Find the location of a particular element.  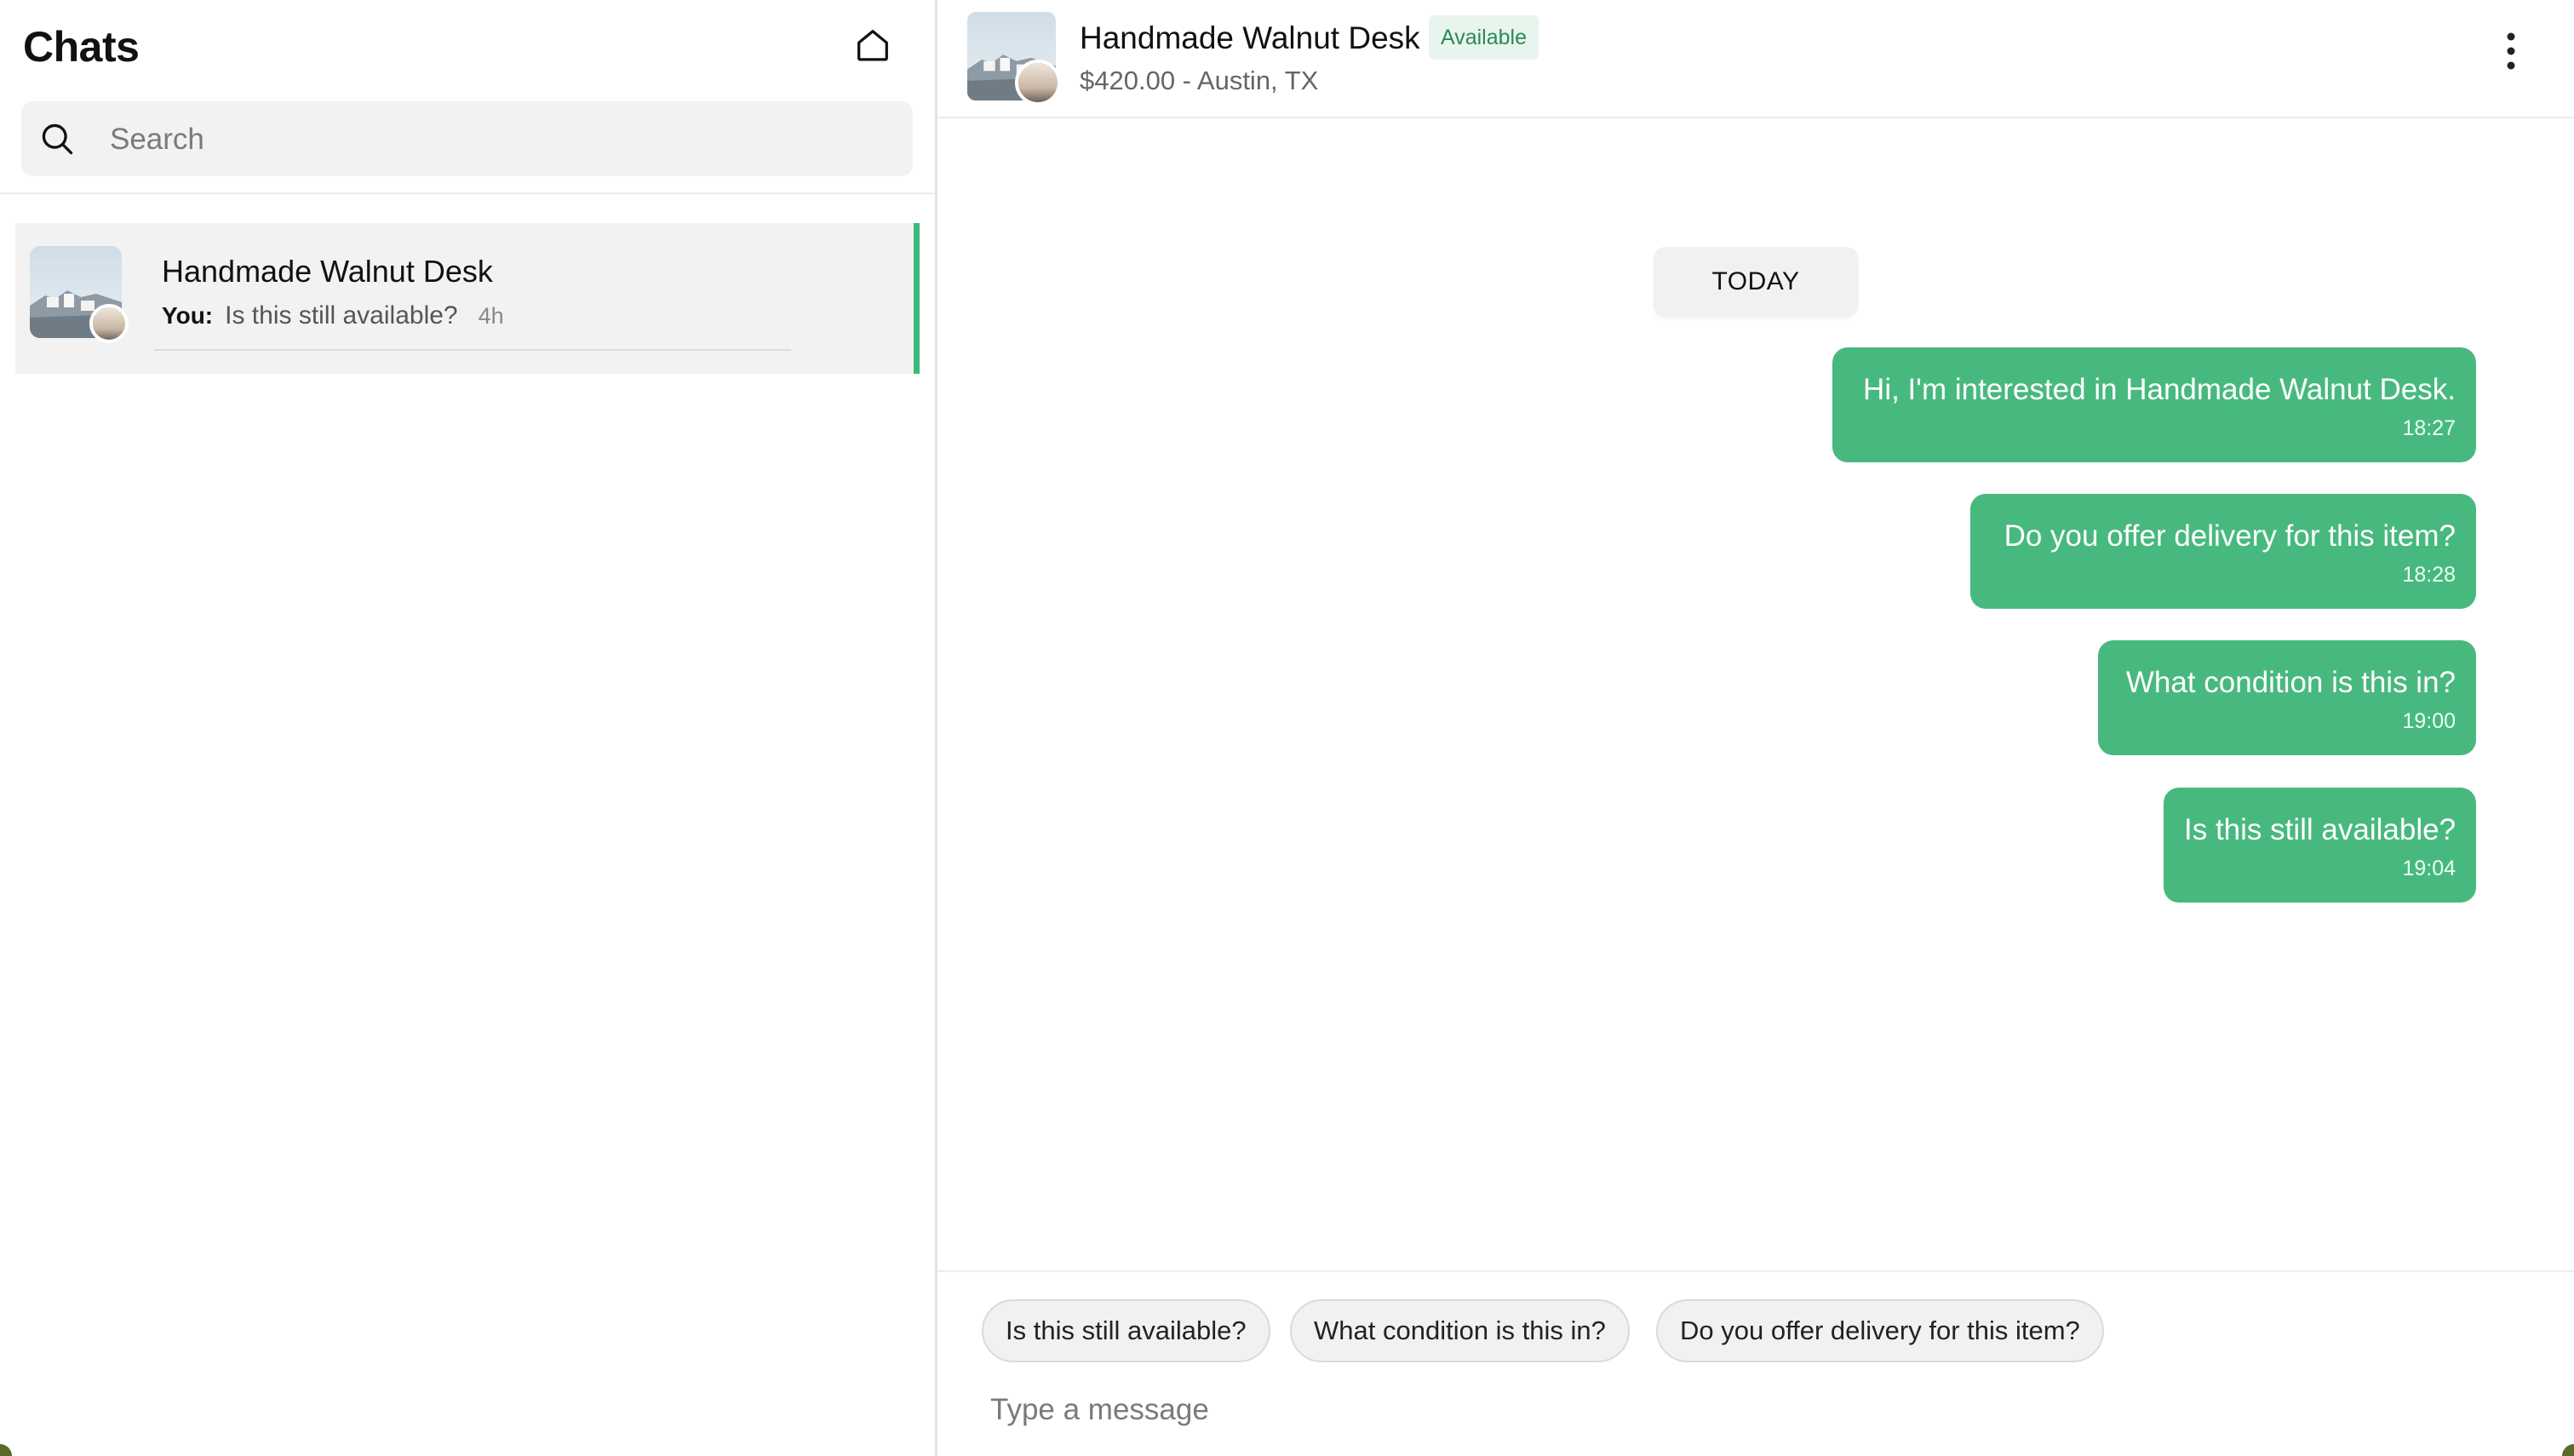

message-text: Is this still available? is located at coordinates (2320, 830).